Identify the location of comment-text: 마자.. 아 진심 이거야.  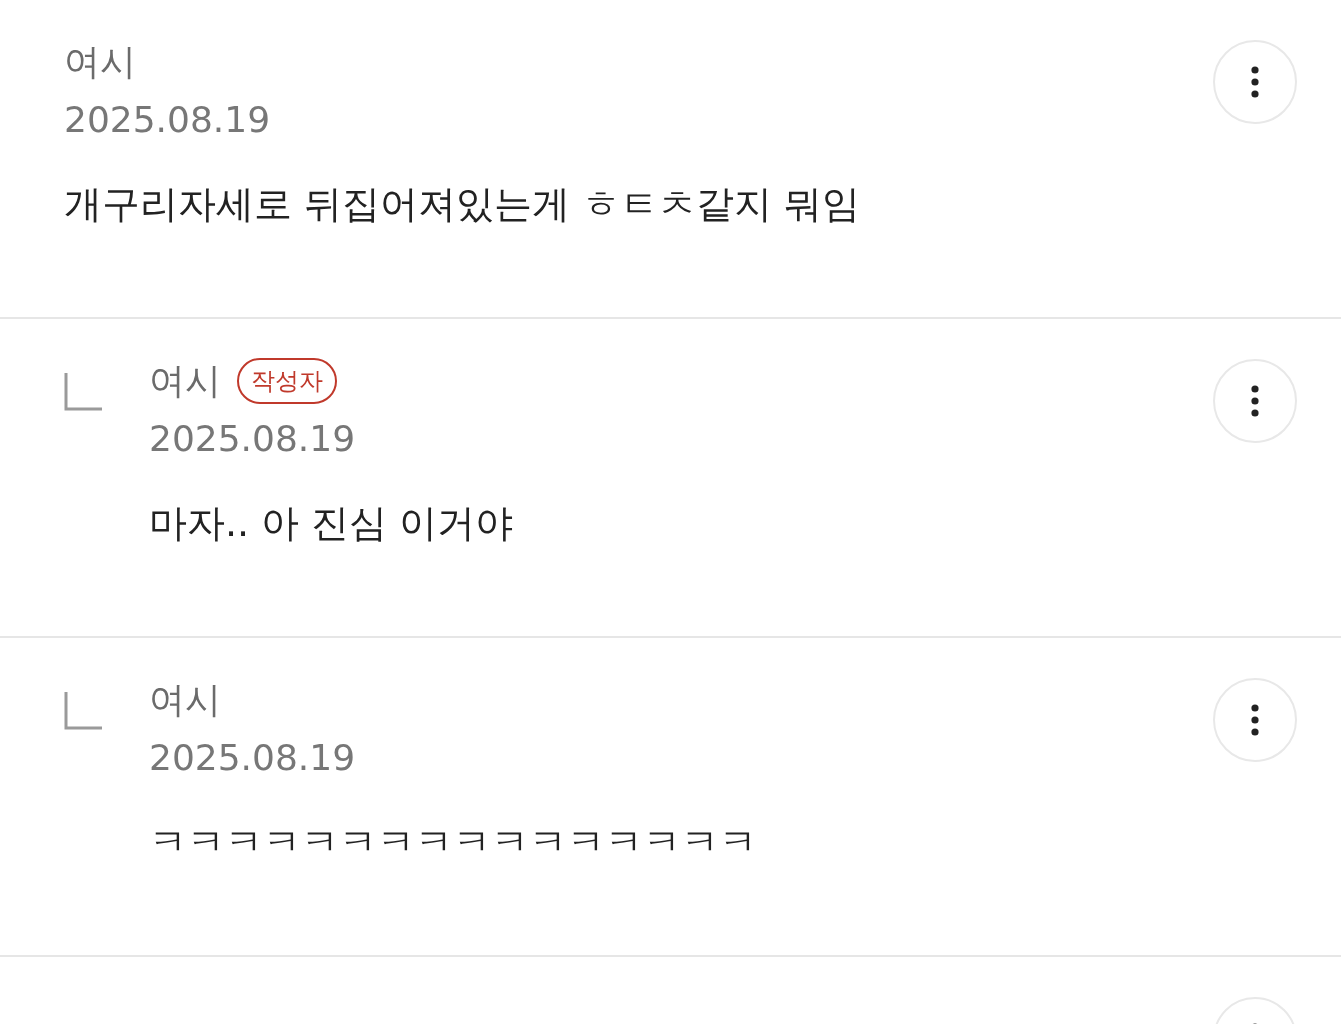
(332, 523).